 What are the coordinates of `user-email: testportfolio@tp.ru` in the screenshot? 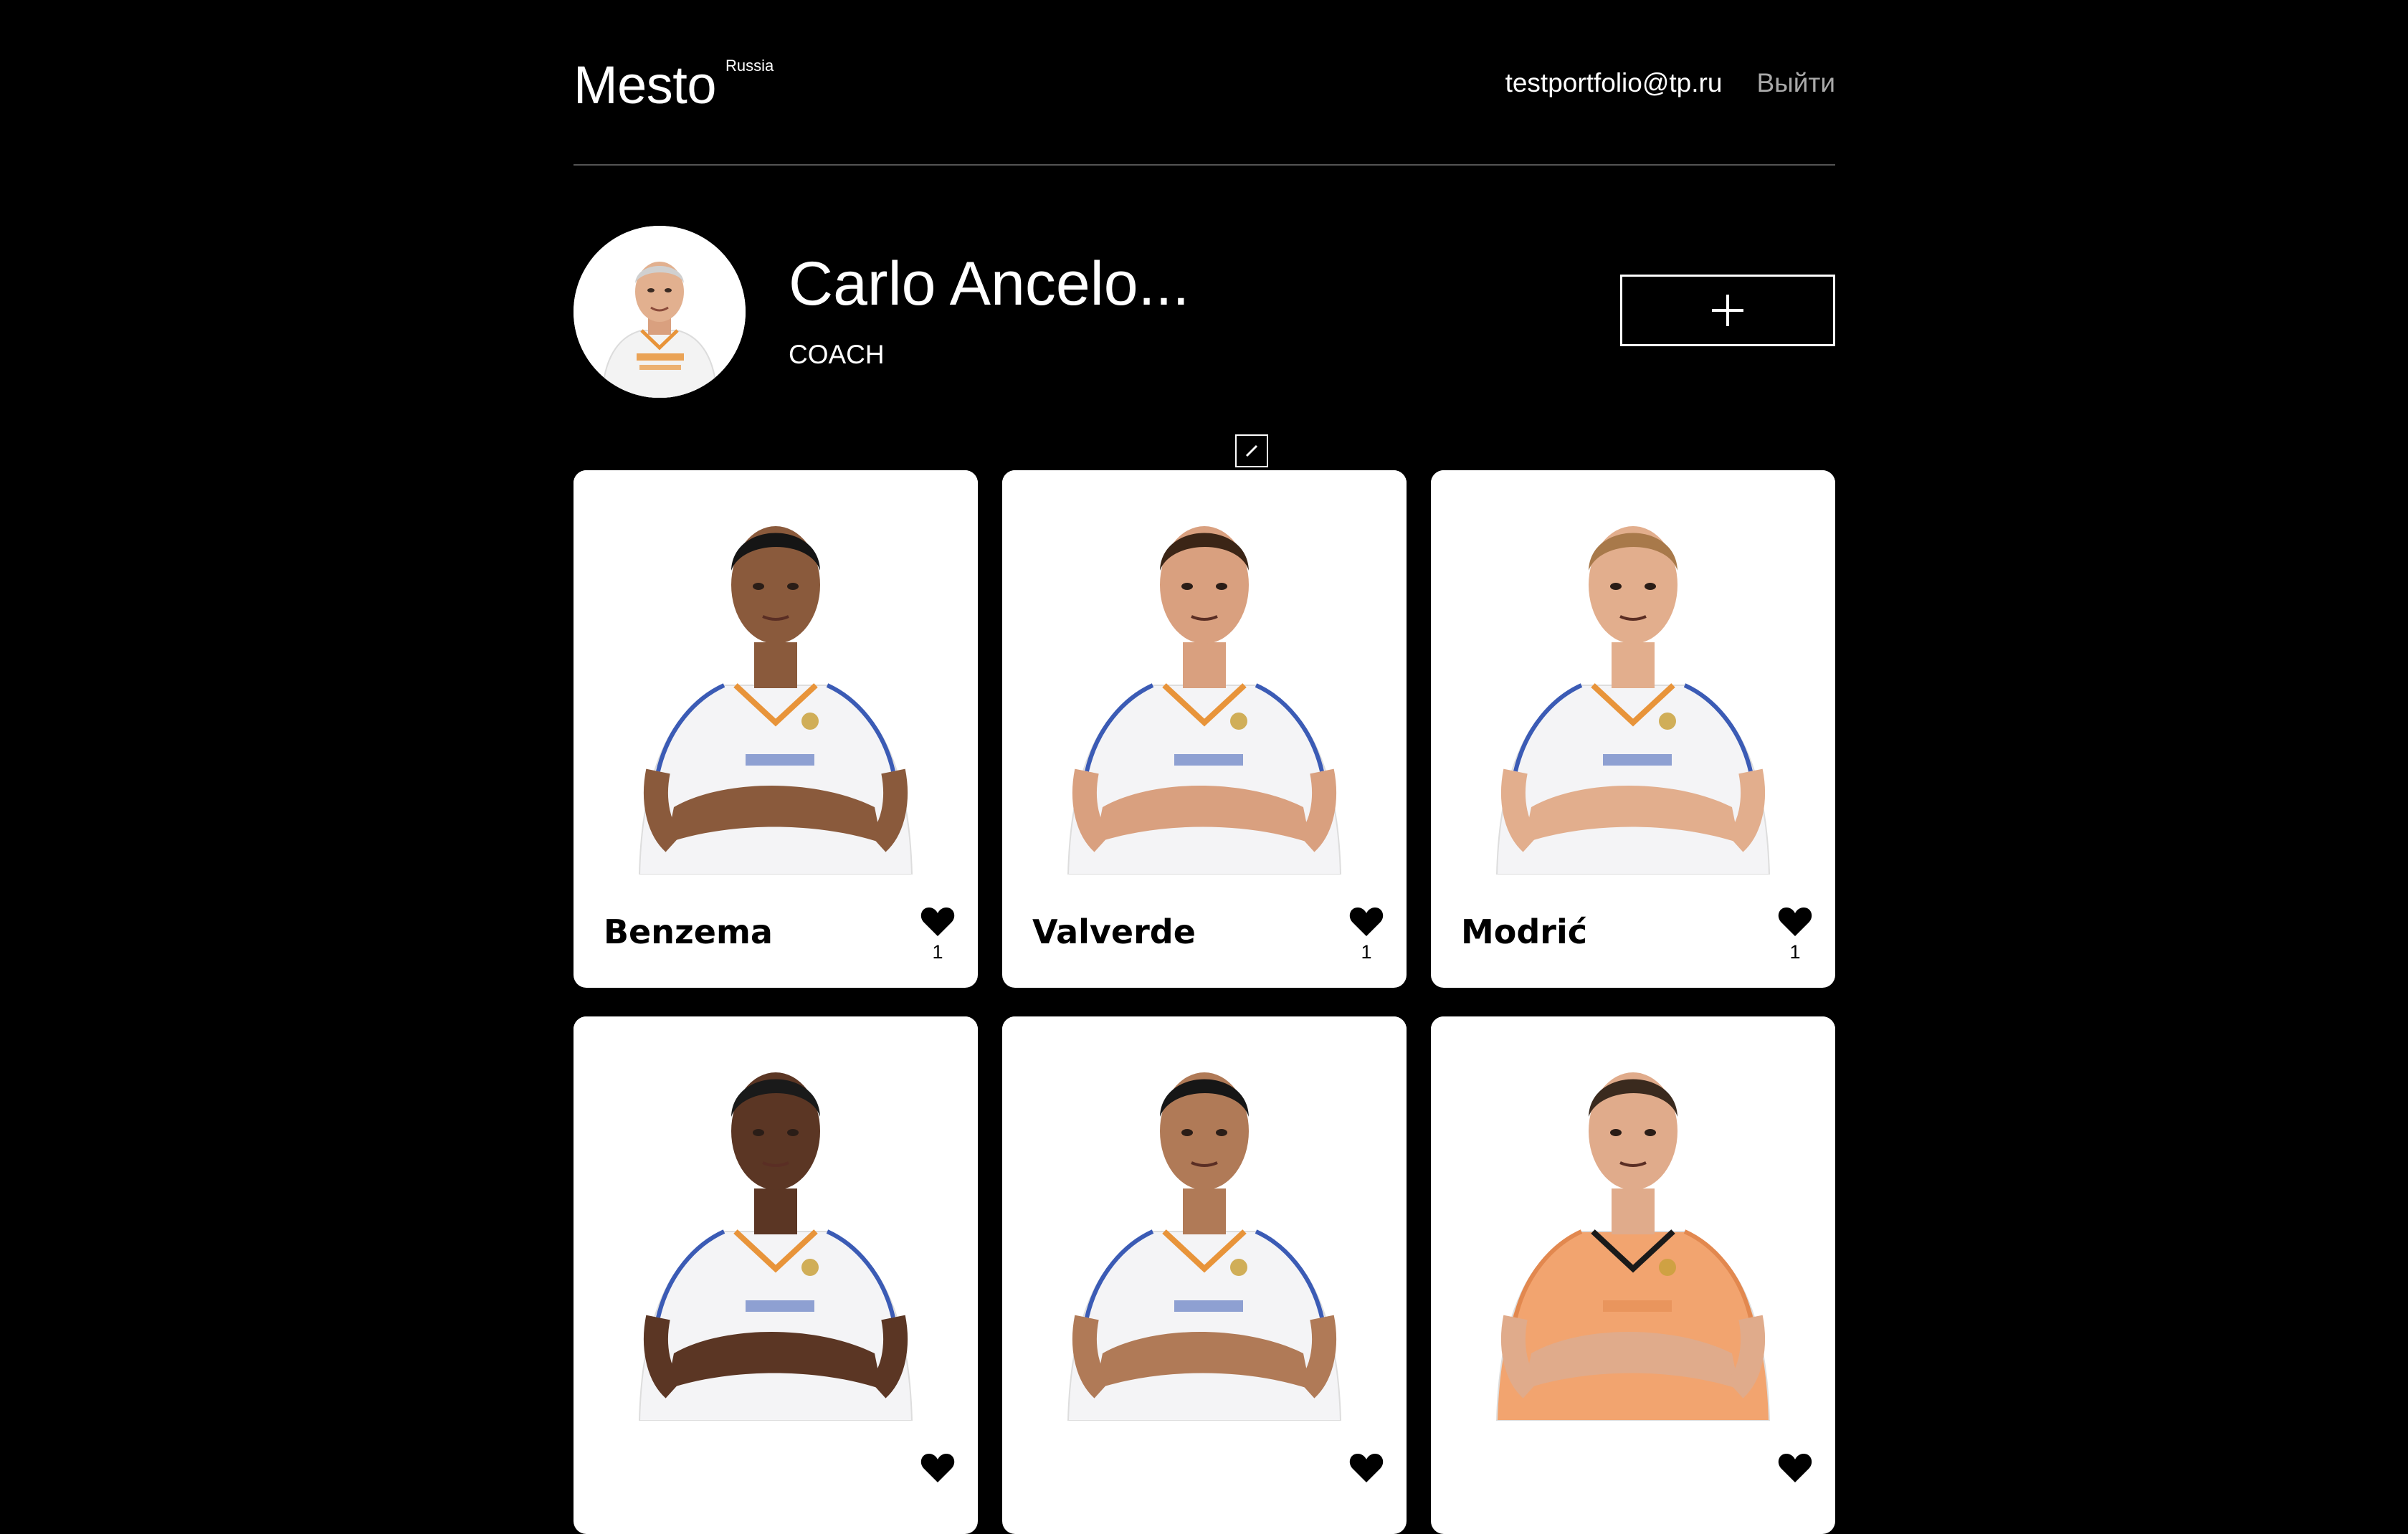 It's located at (1614, 82).